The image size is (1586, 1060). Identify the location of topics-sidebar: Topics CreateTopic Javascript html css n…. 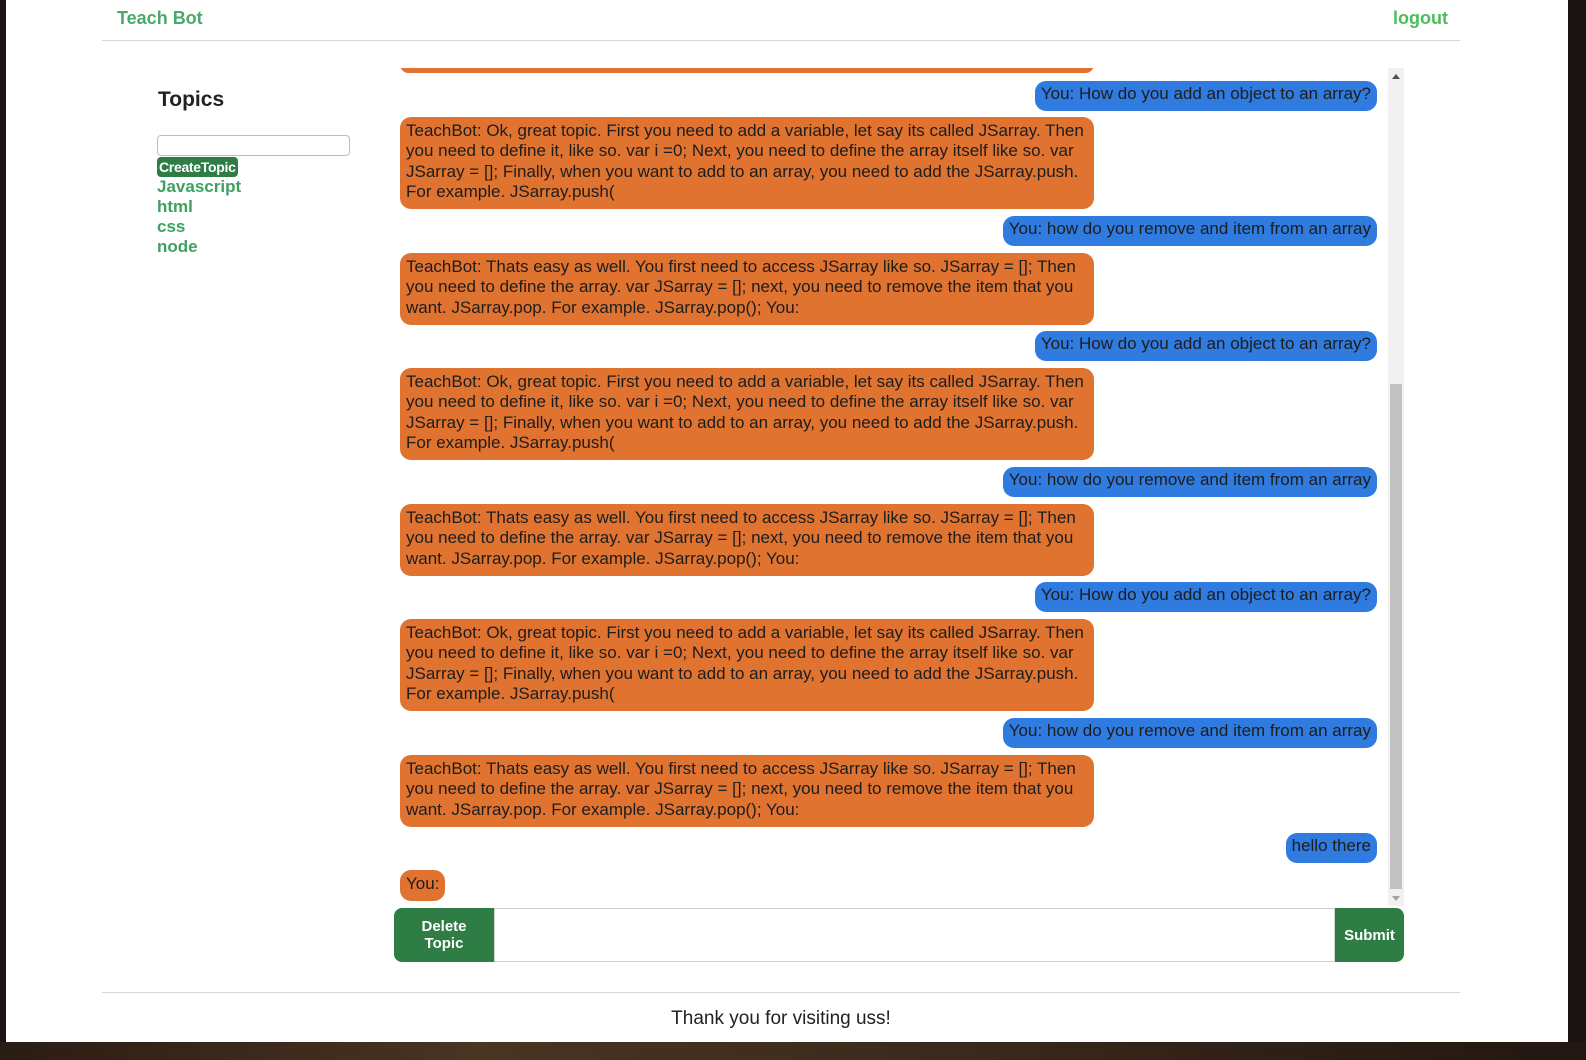
(257, 172).